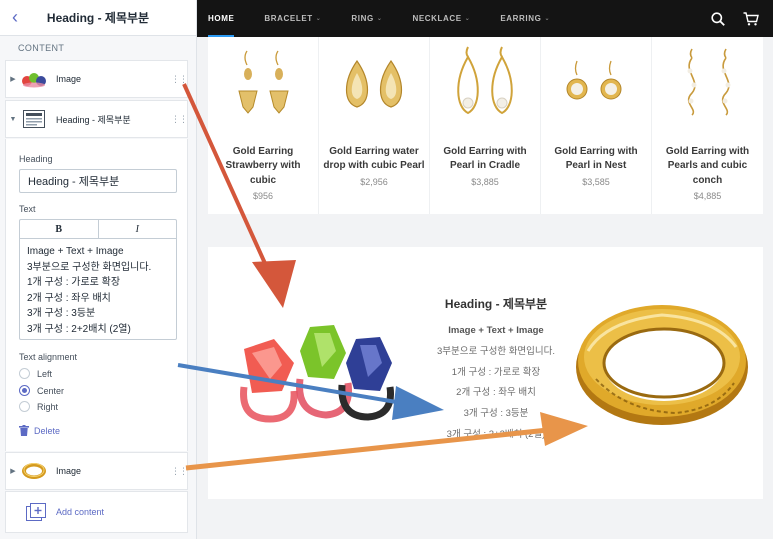 This screenshot has height=539, width=773. What do you see at coordinates (48, 357) in the screenshot?
I see `alignment-label: Text alignment` at bounding box center [48, 357].